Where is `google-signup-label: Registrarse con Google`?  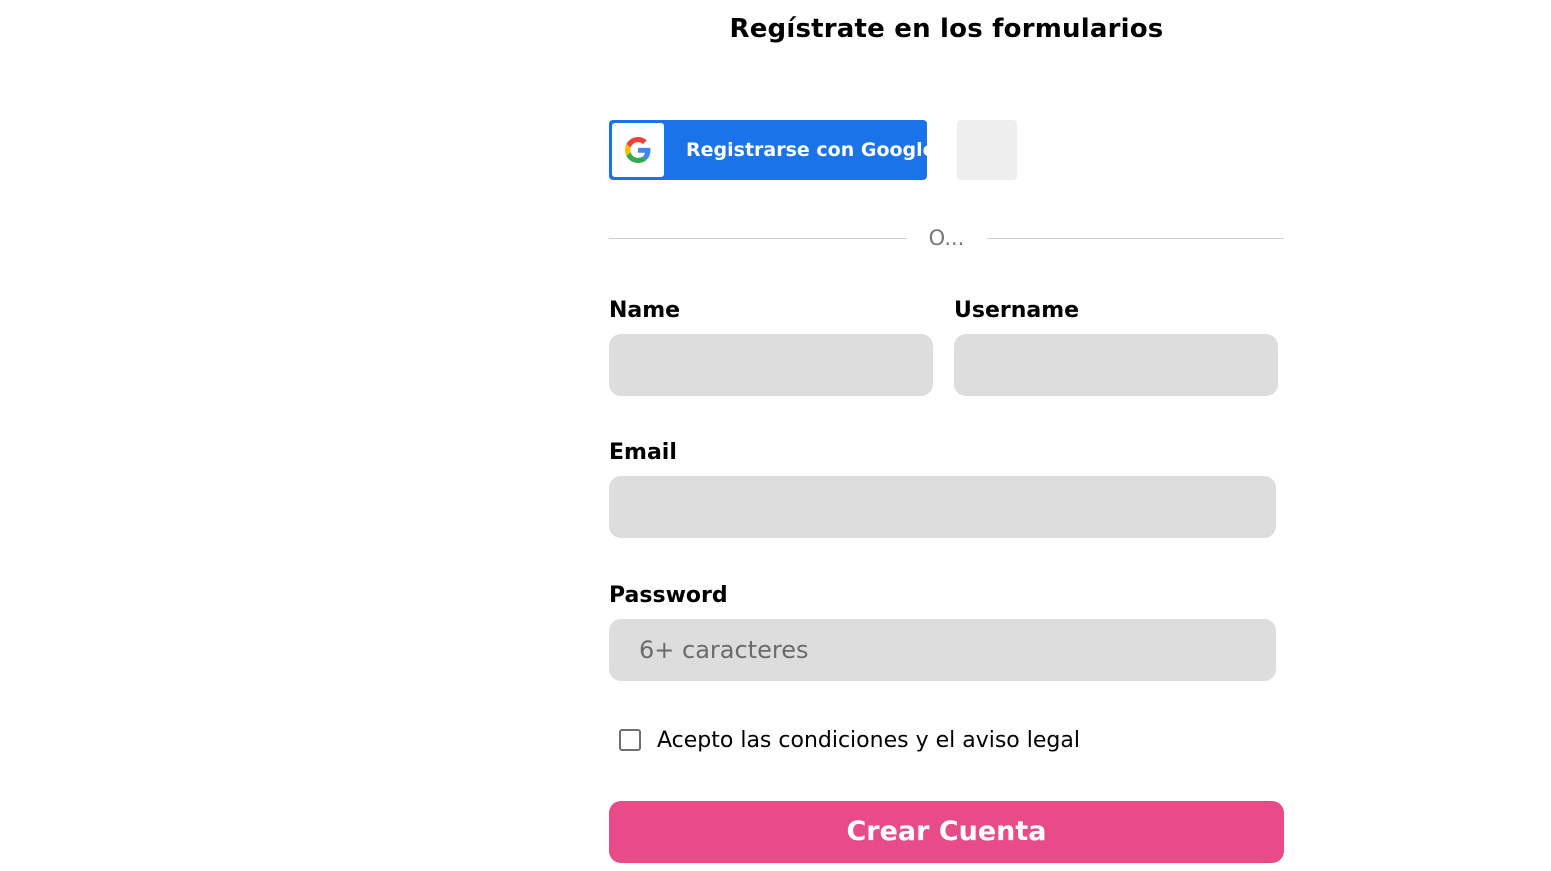 google-signup-label: Registrarse con Google is located at coordinates (811, 150).